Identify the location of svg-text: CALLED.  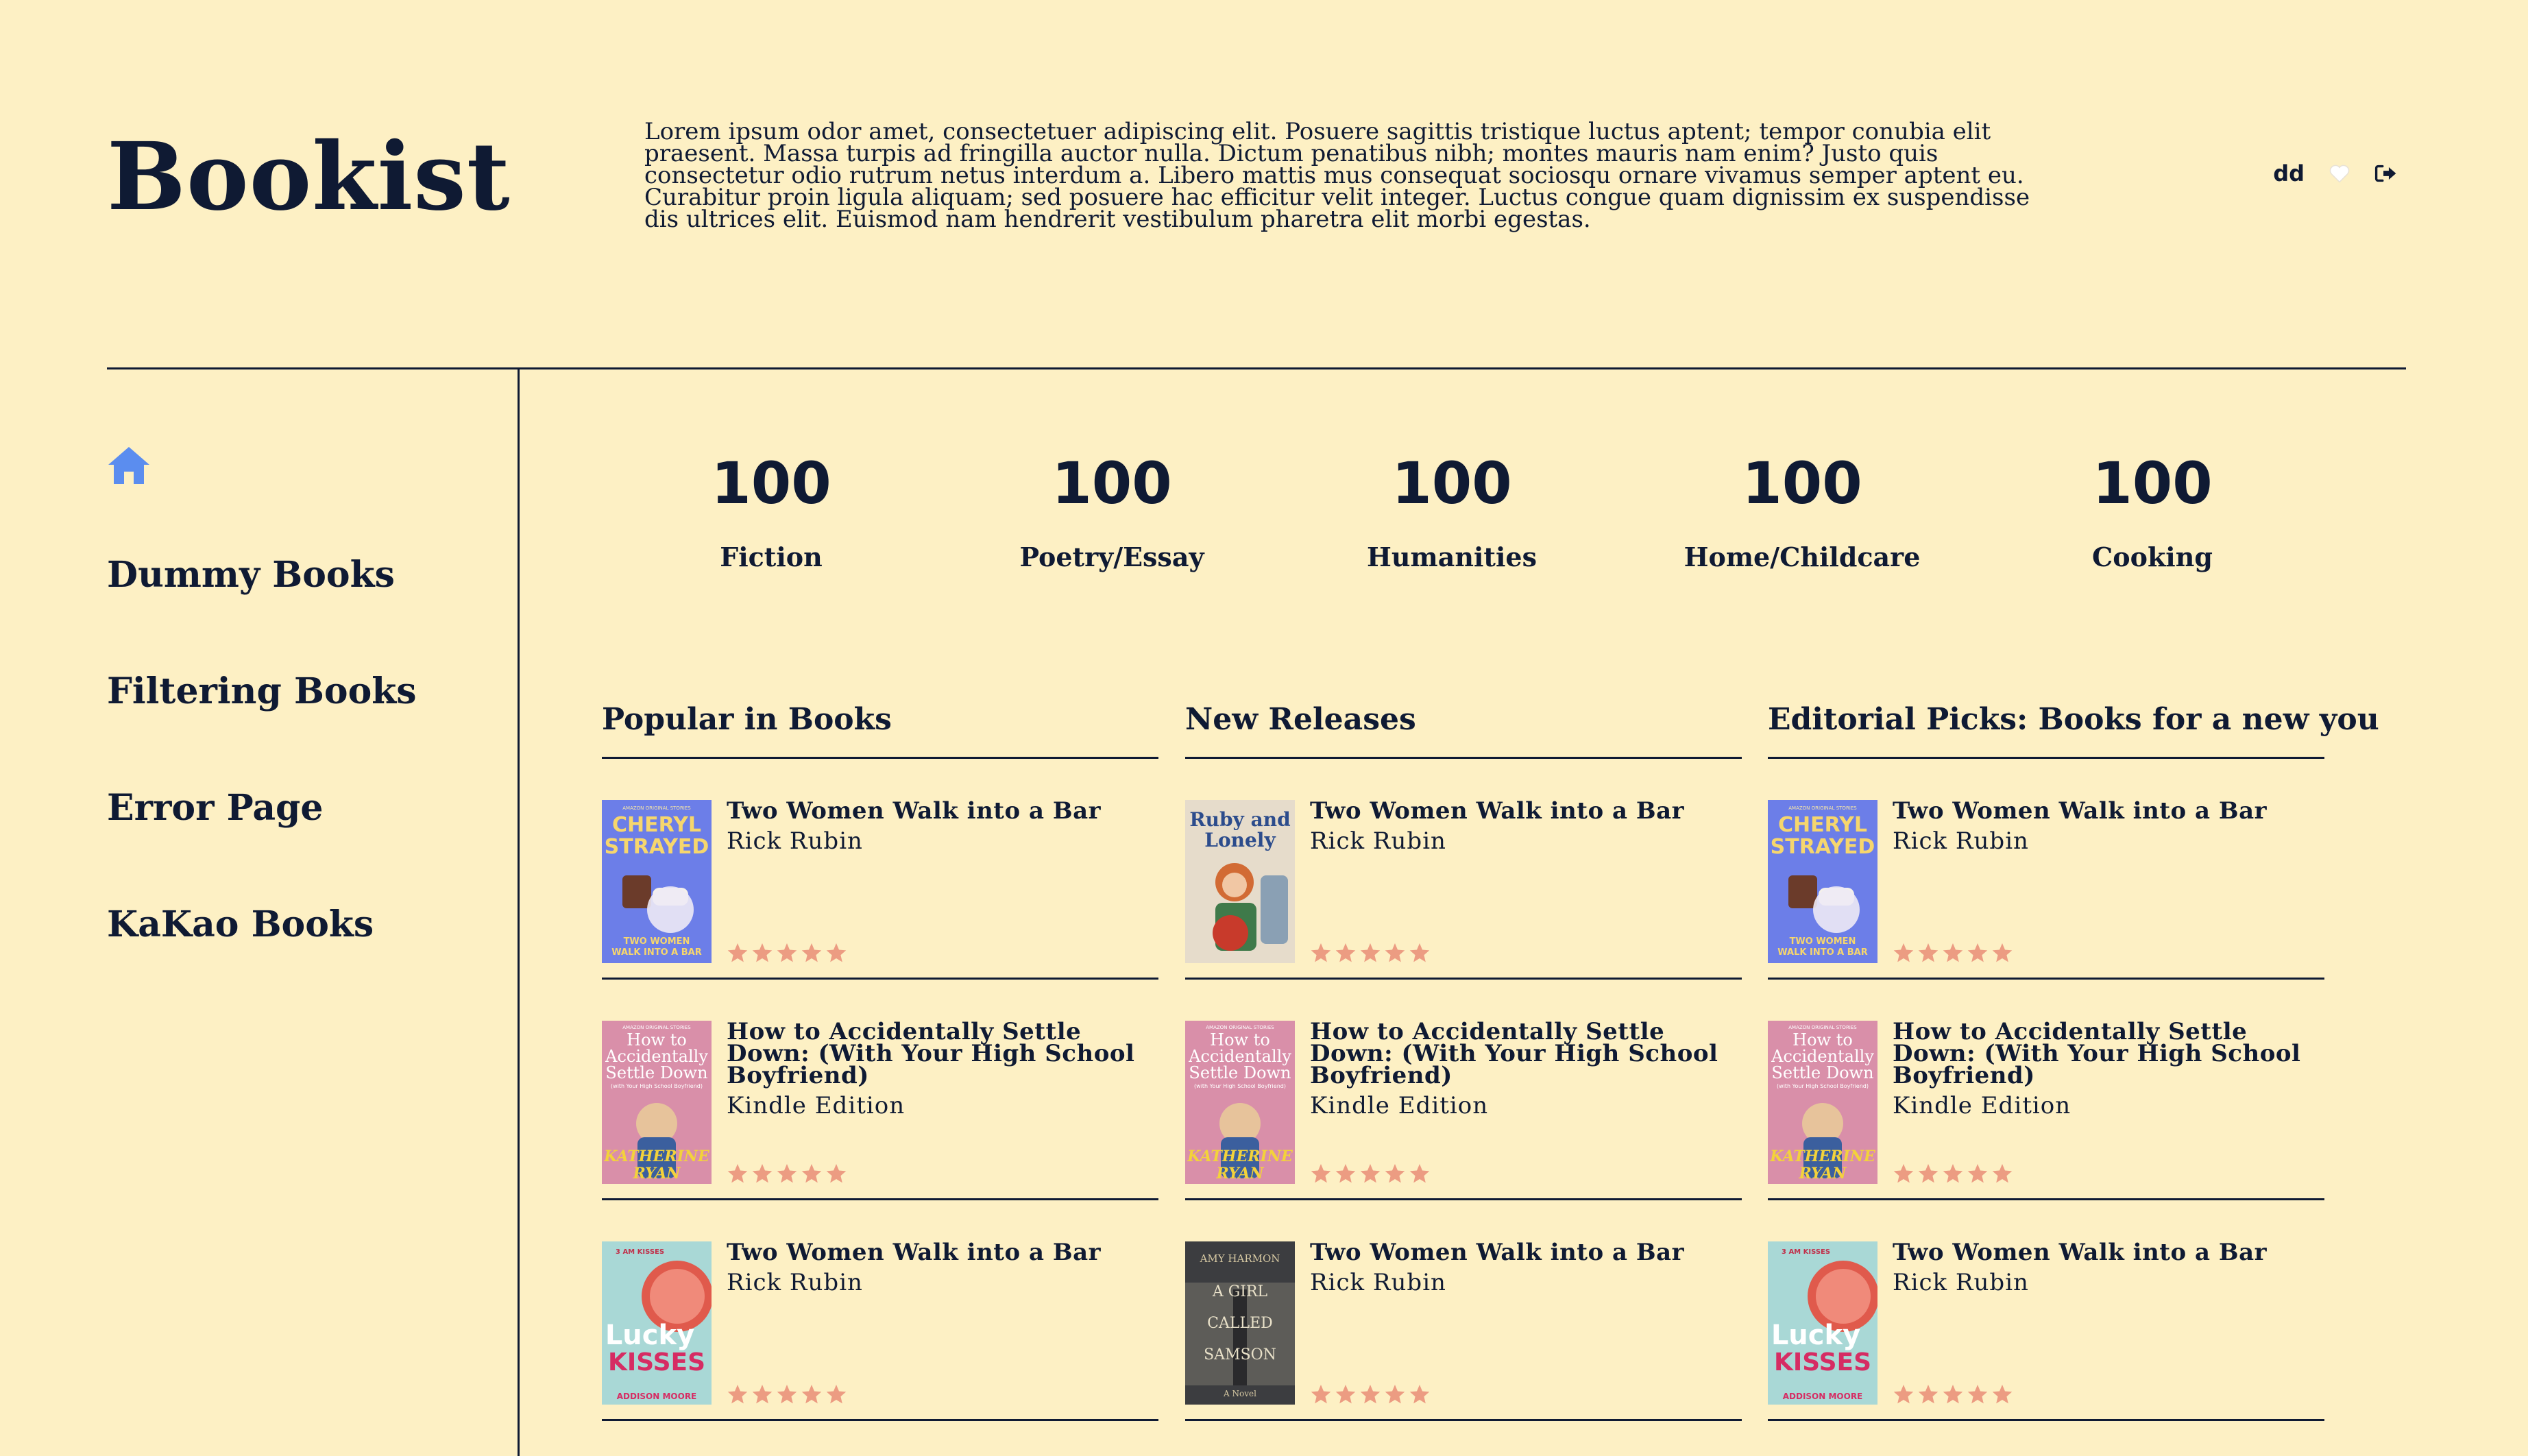
(1240, 1323).